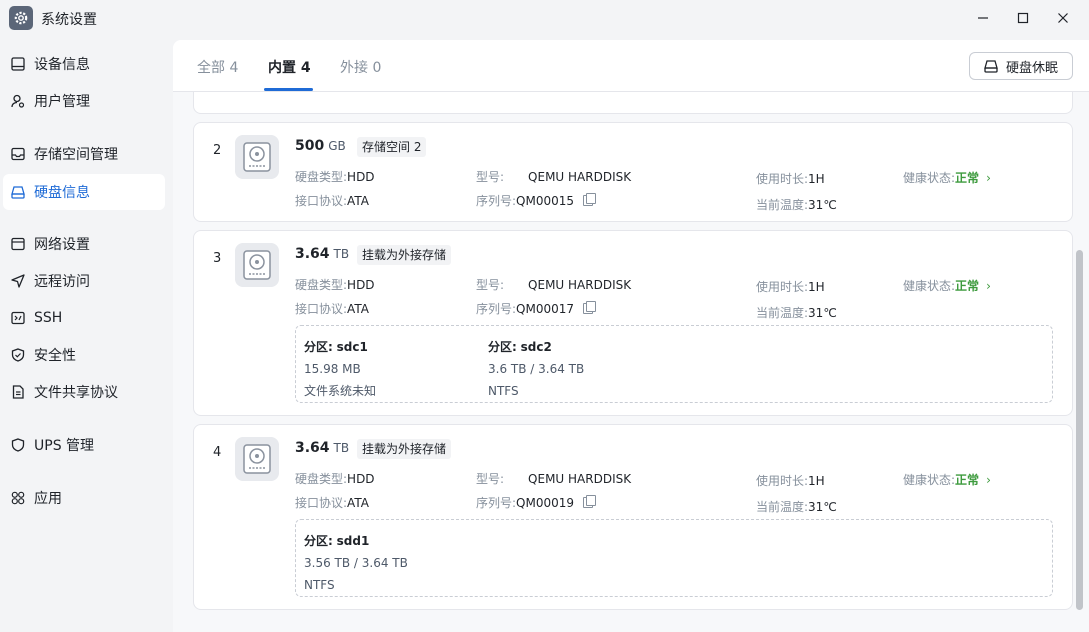  Describe the element at coordinates (18, 392) in the screenshot. I see `document-icon` at that location.